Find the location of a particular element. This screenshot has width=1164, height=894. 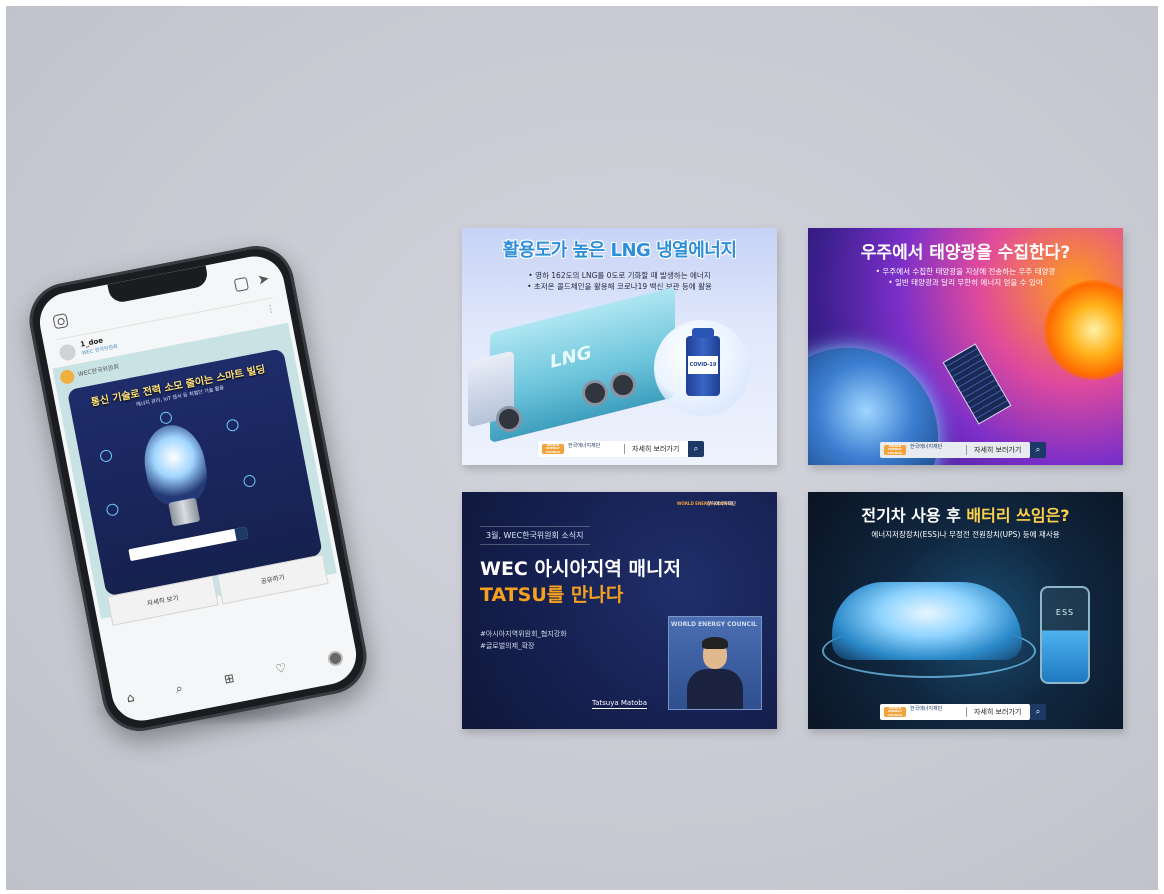

card-title: 활용도가 높은 LNG 냉열에너지 is located at coordinates (619, 250).